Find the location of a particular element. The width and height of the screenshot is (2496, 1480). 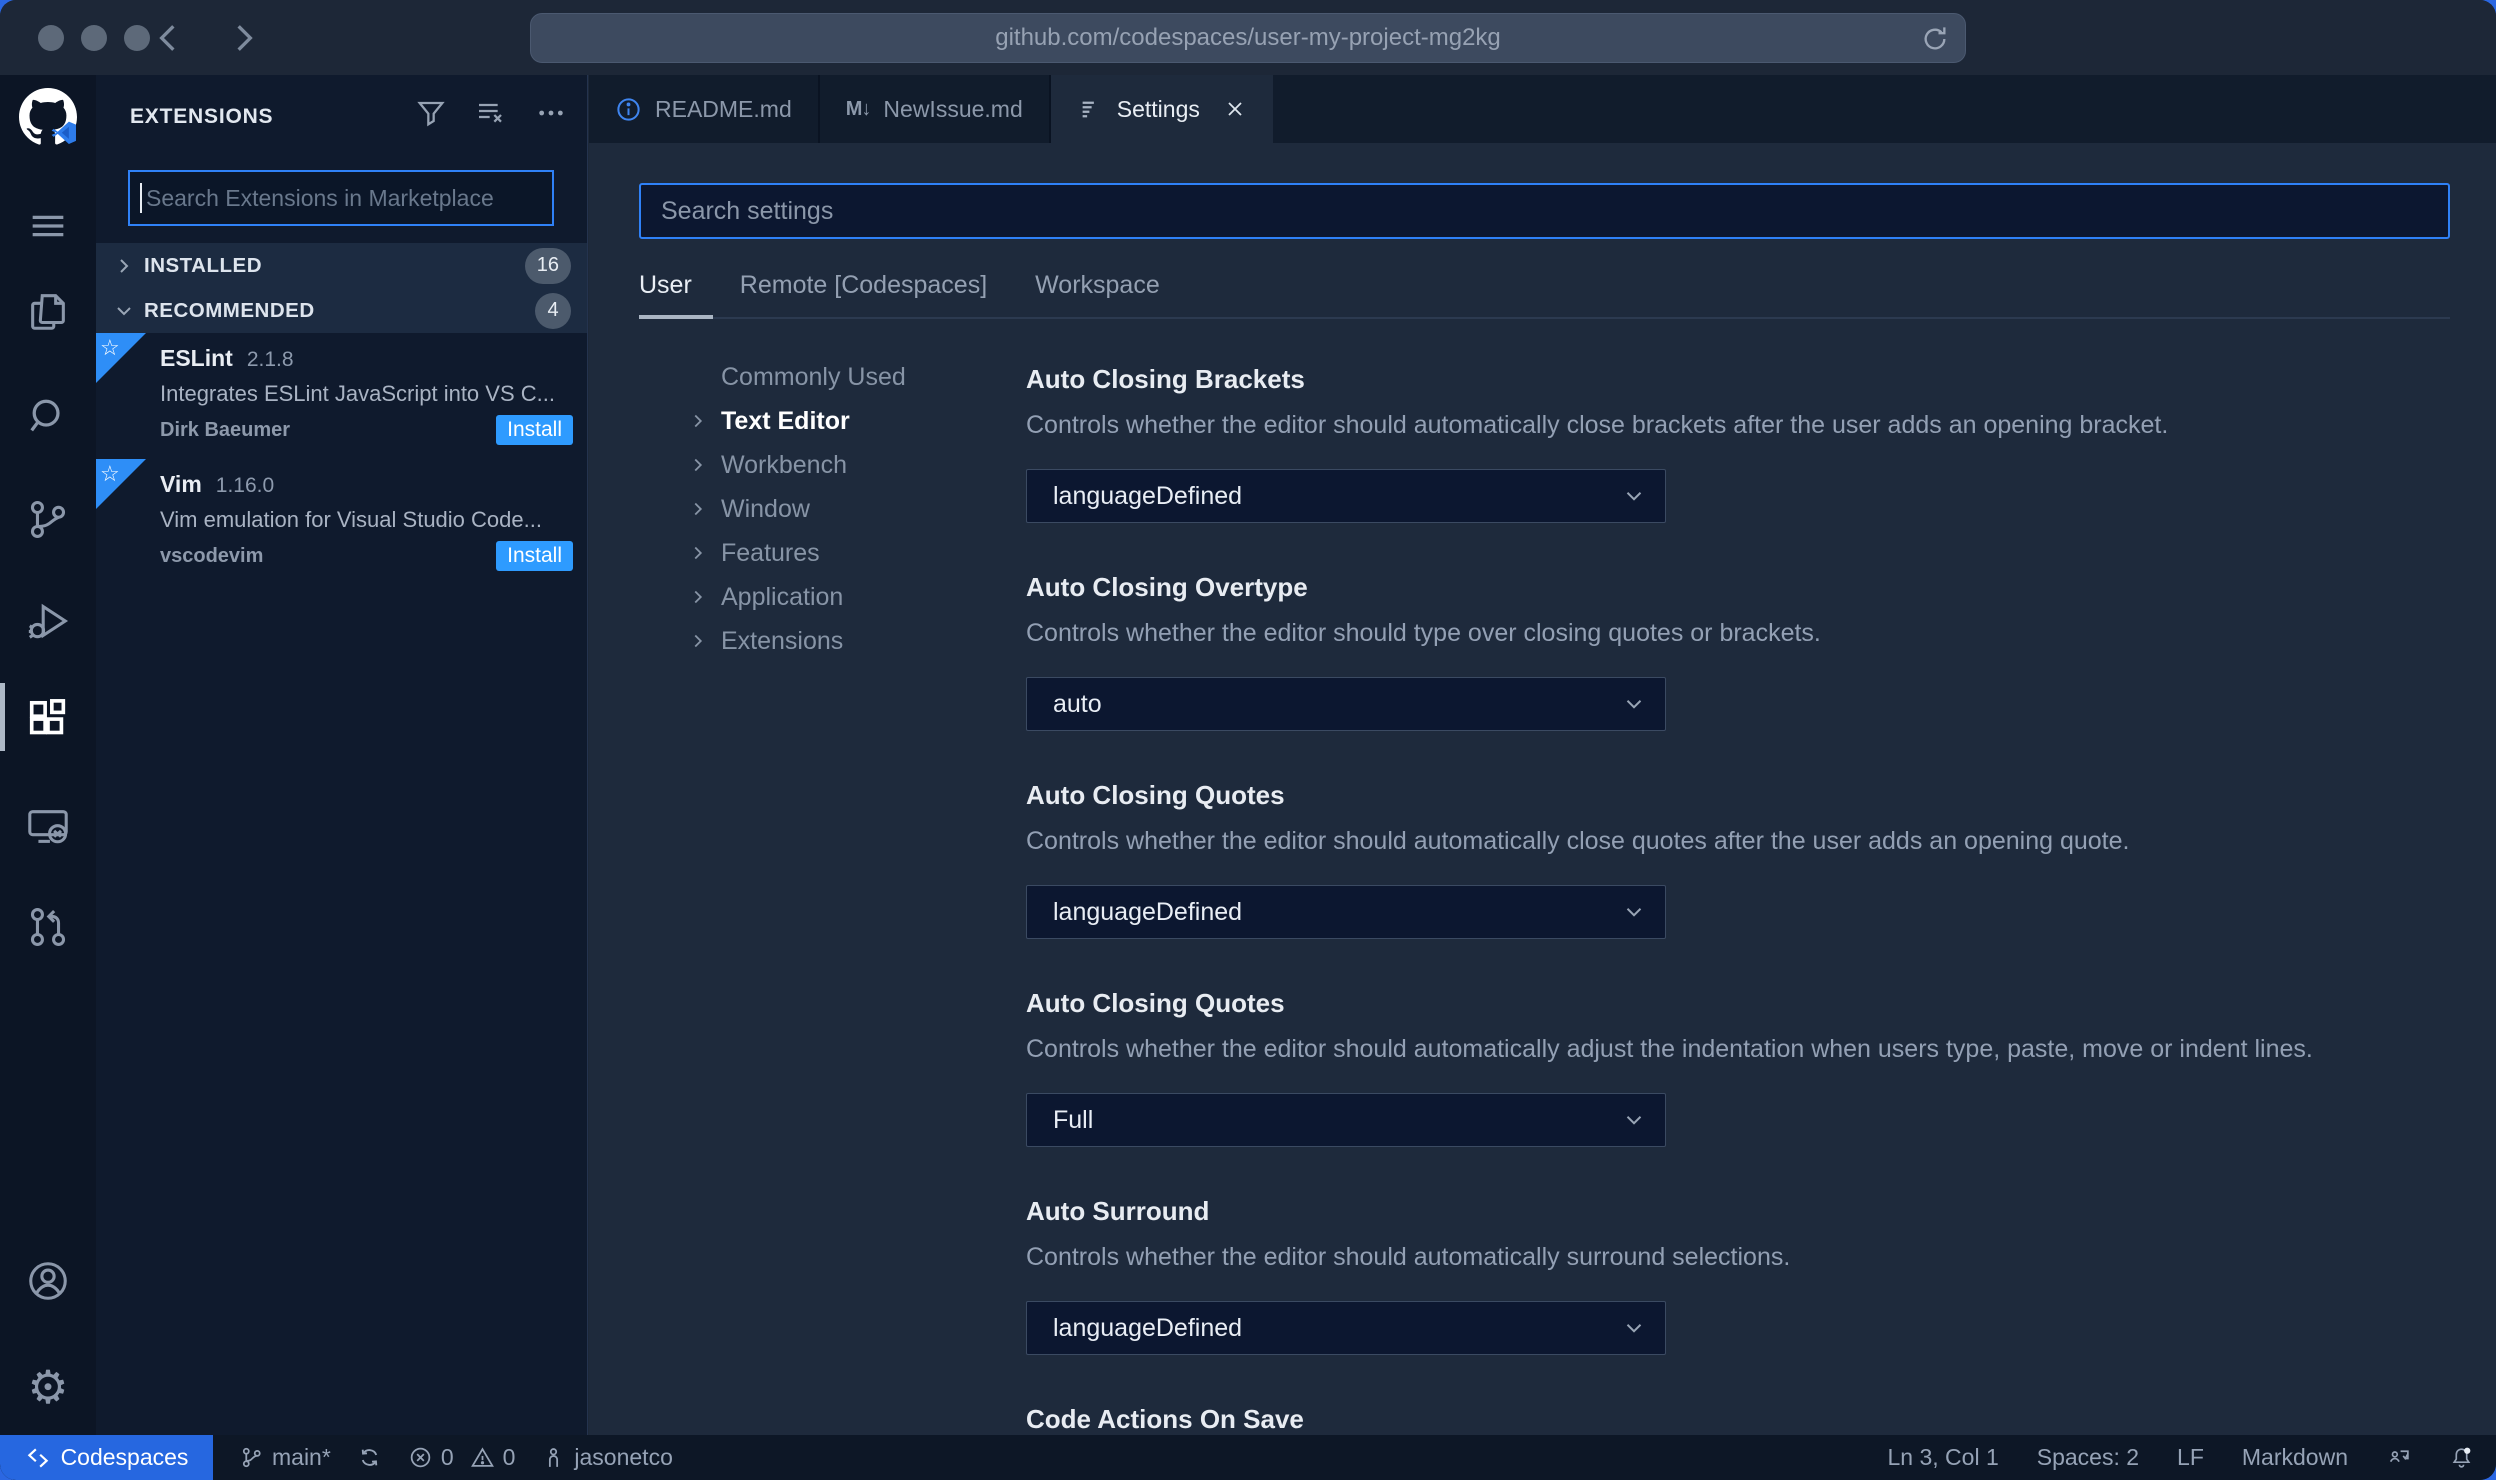

settings-search-input is located at coordinates (1544, 211).